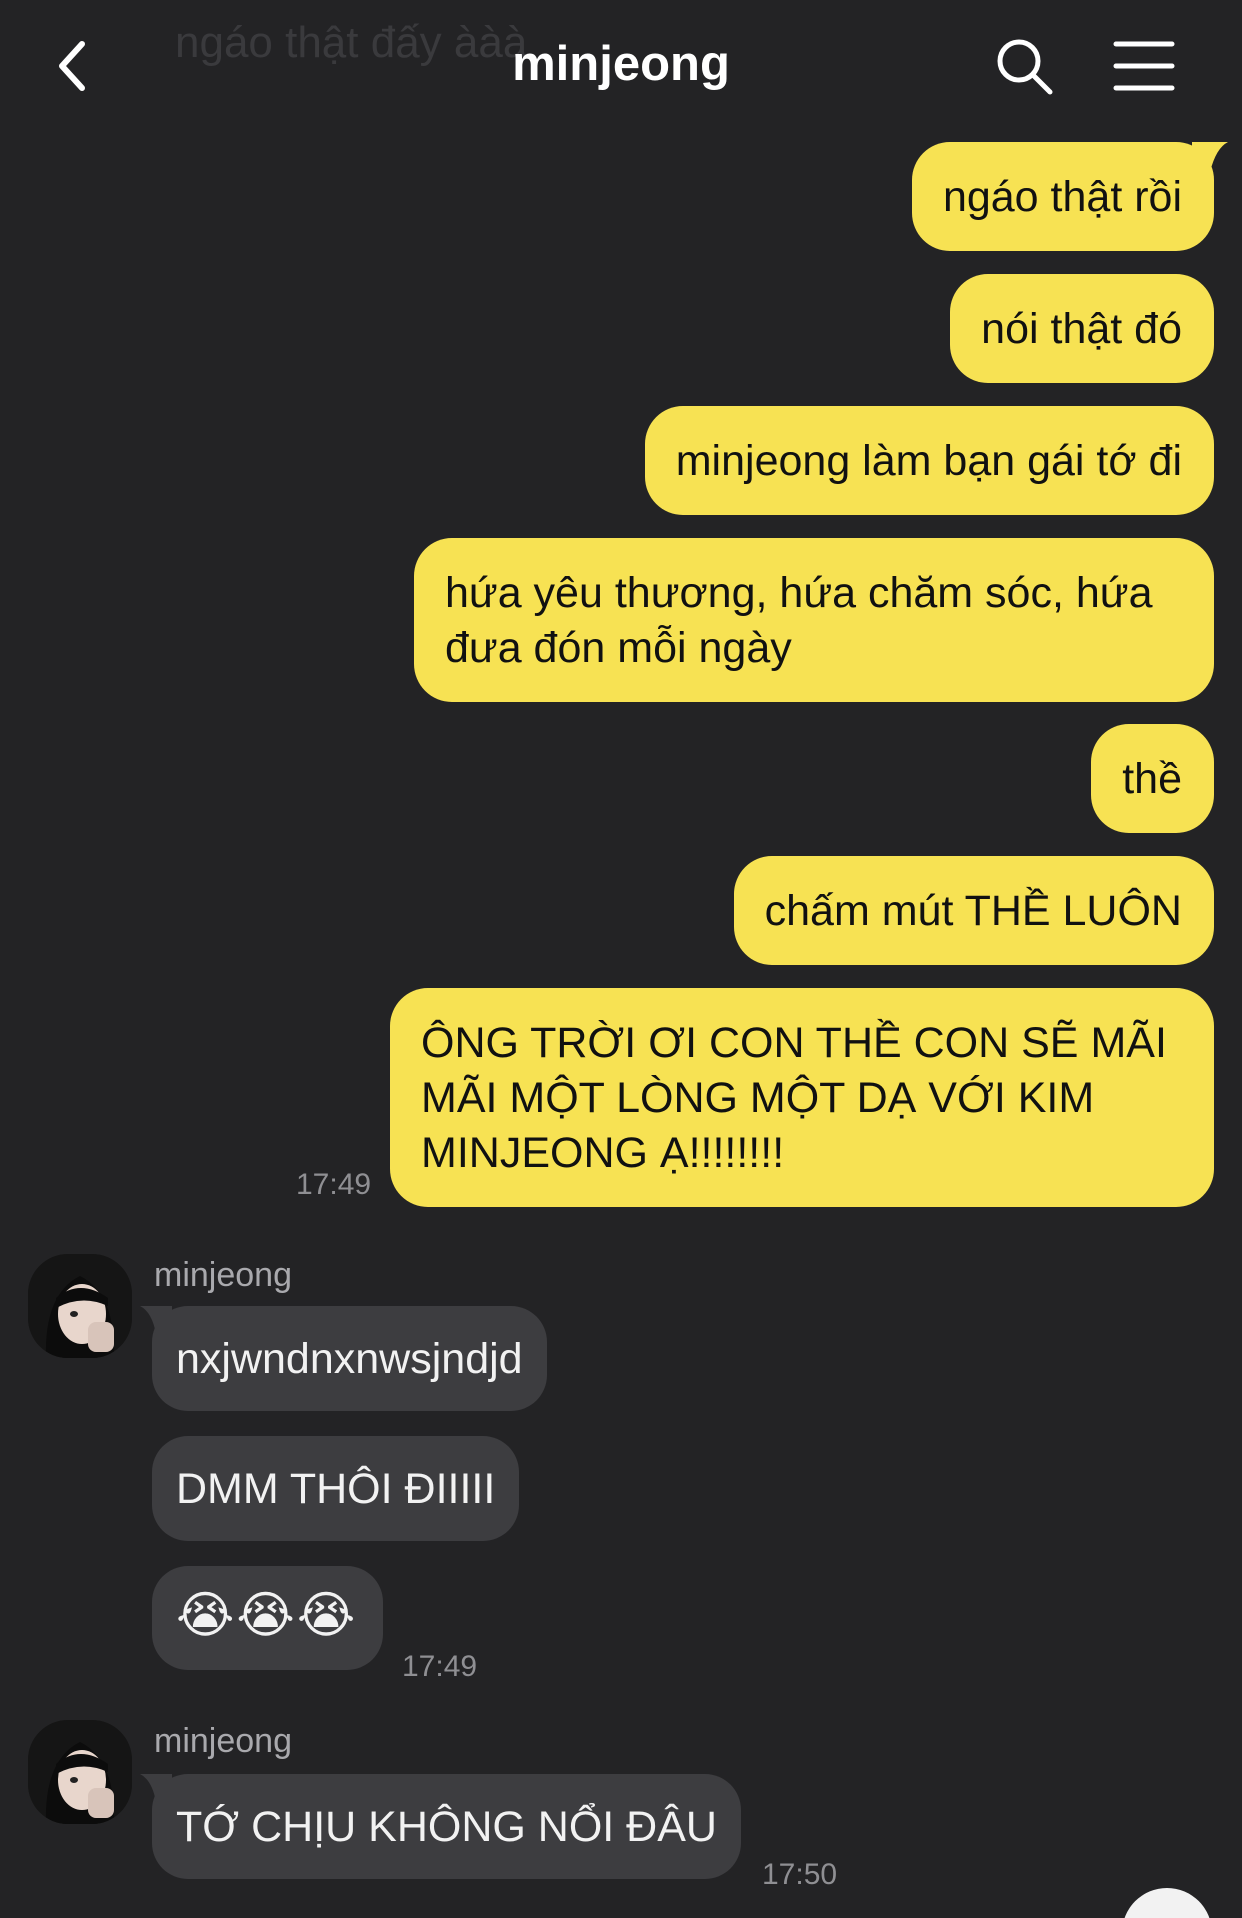 The height and width of the screenshot is (1918, 1242). Describe the element at coordinates (76, 66) in the screenshot. I see `back-icon` at that location.